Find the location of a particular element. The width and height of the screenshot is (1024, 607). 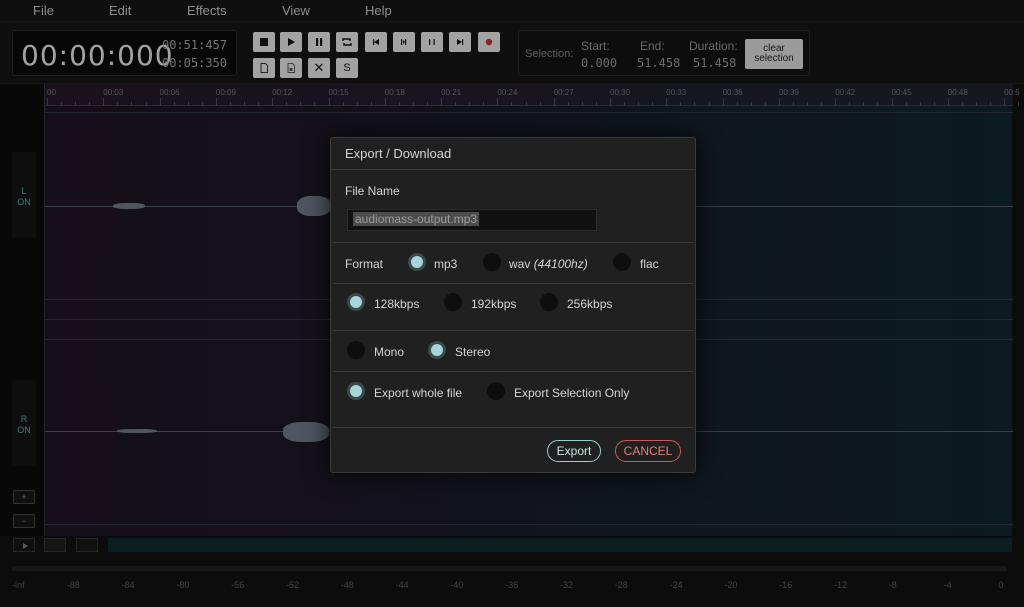

bitrate-128-radio is located at coordinates (356, 302).